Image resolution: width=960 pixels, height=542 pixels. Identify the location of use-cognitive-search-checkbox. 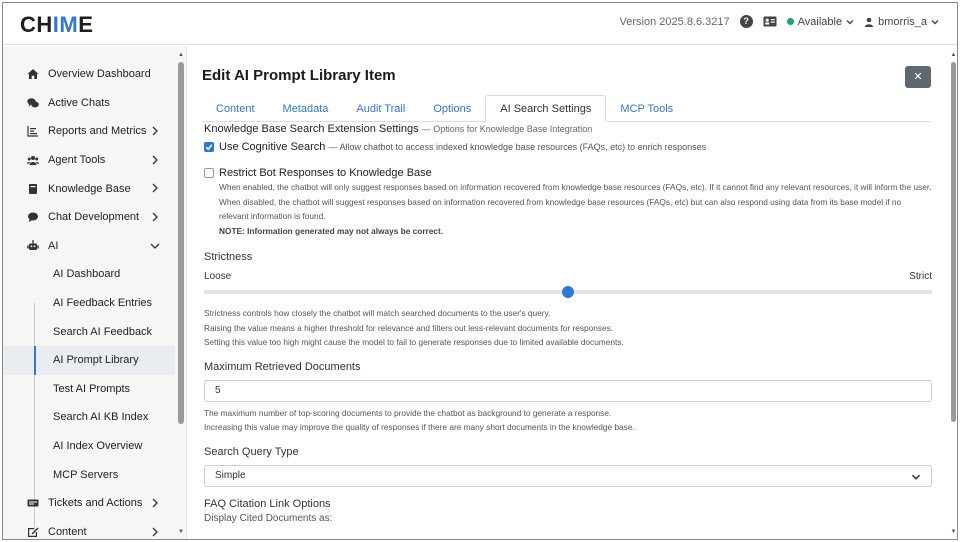
(209, 147).